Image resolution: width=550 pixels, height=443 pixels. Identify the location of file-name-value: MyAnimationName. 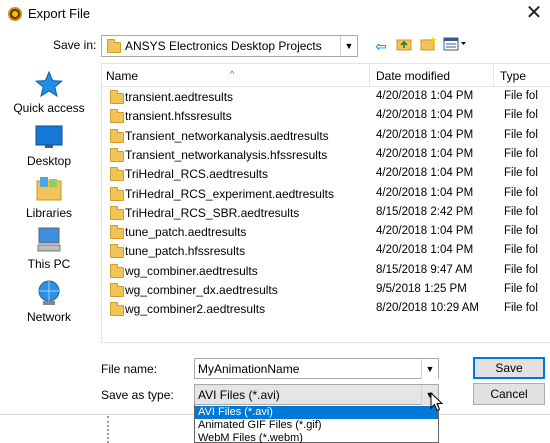
(249, 369).